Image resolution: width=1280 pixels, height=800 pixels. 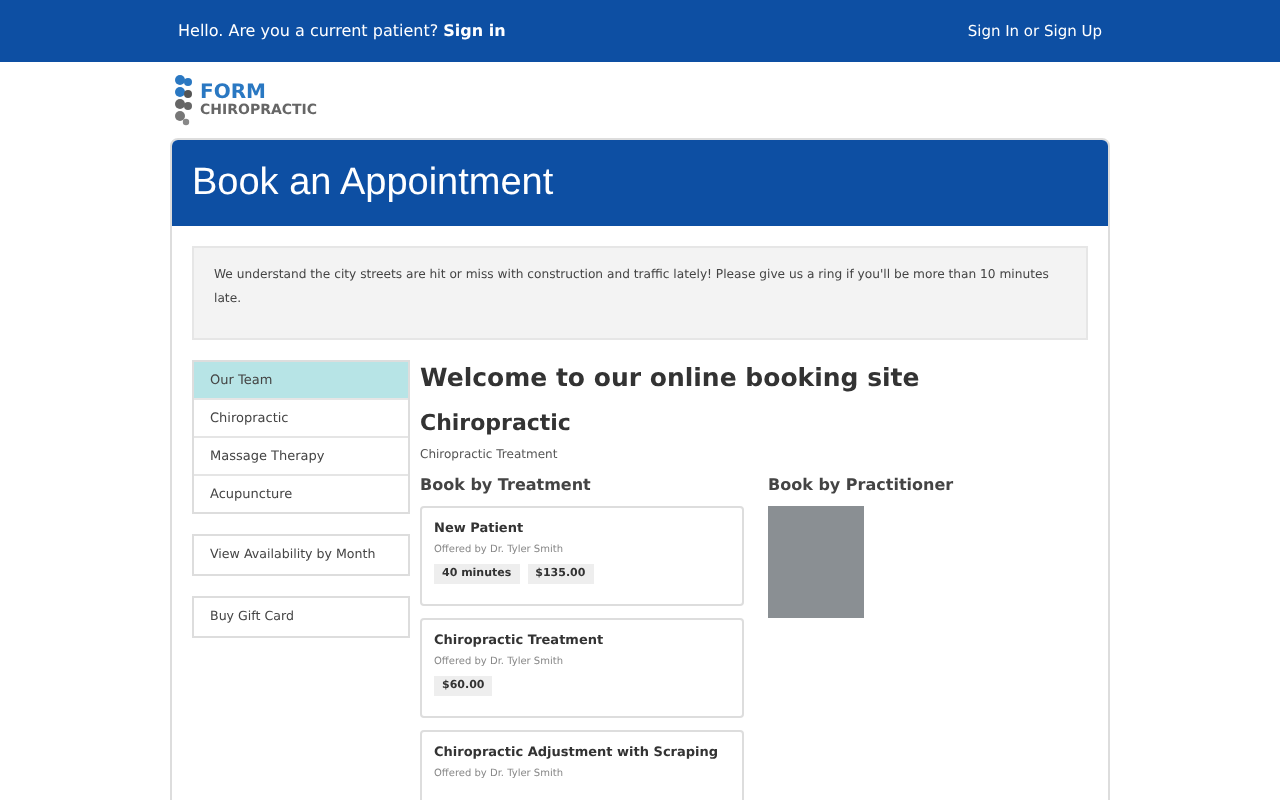 I want to click on spine-logo-icon, so click(x=184, y=100).